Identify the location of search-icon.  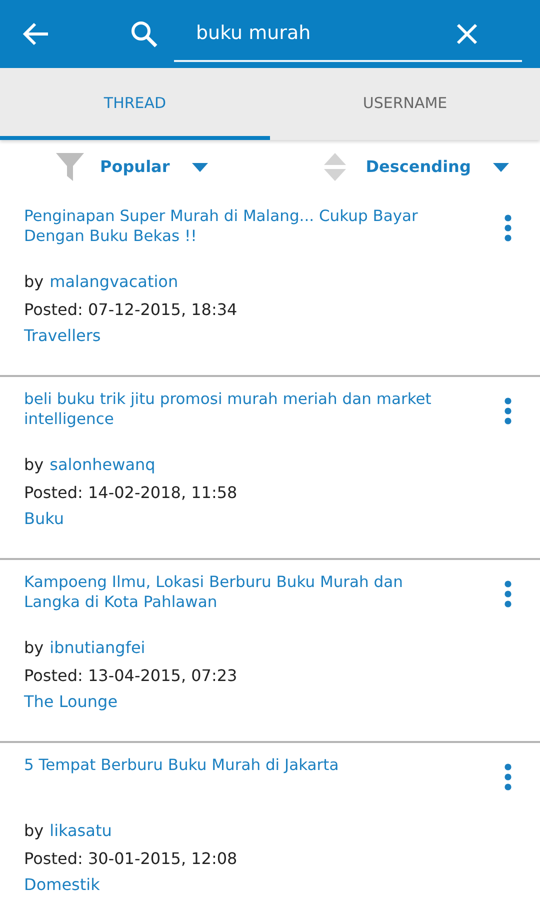
(144, 34).